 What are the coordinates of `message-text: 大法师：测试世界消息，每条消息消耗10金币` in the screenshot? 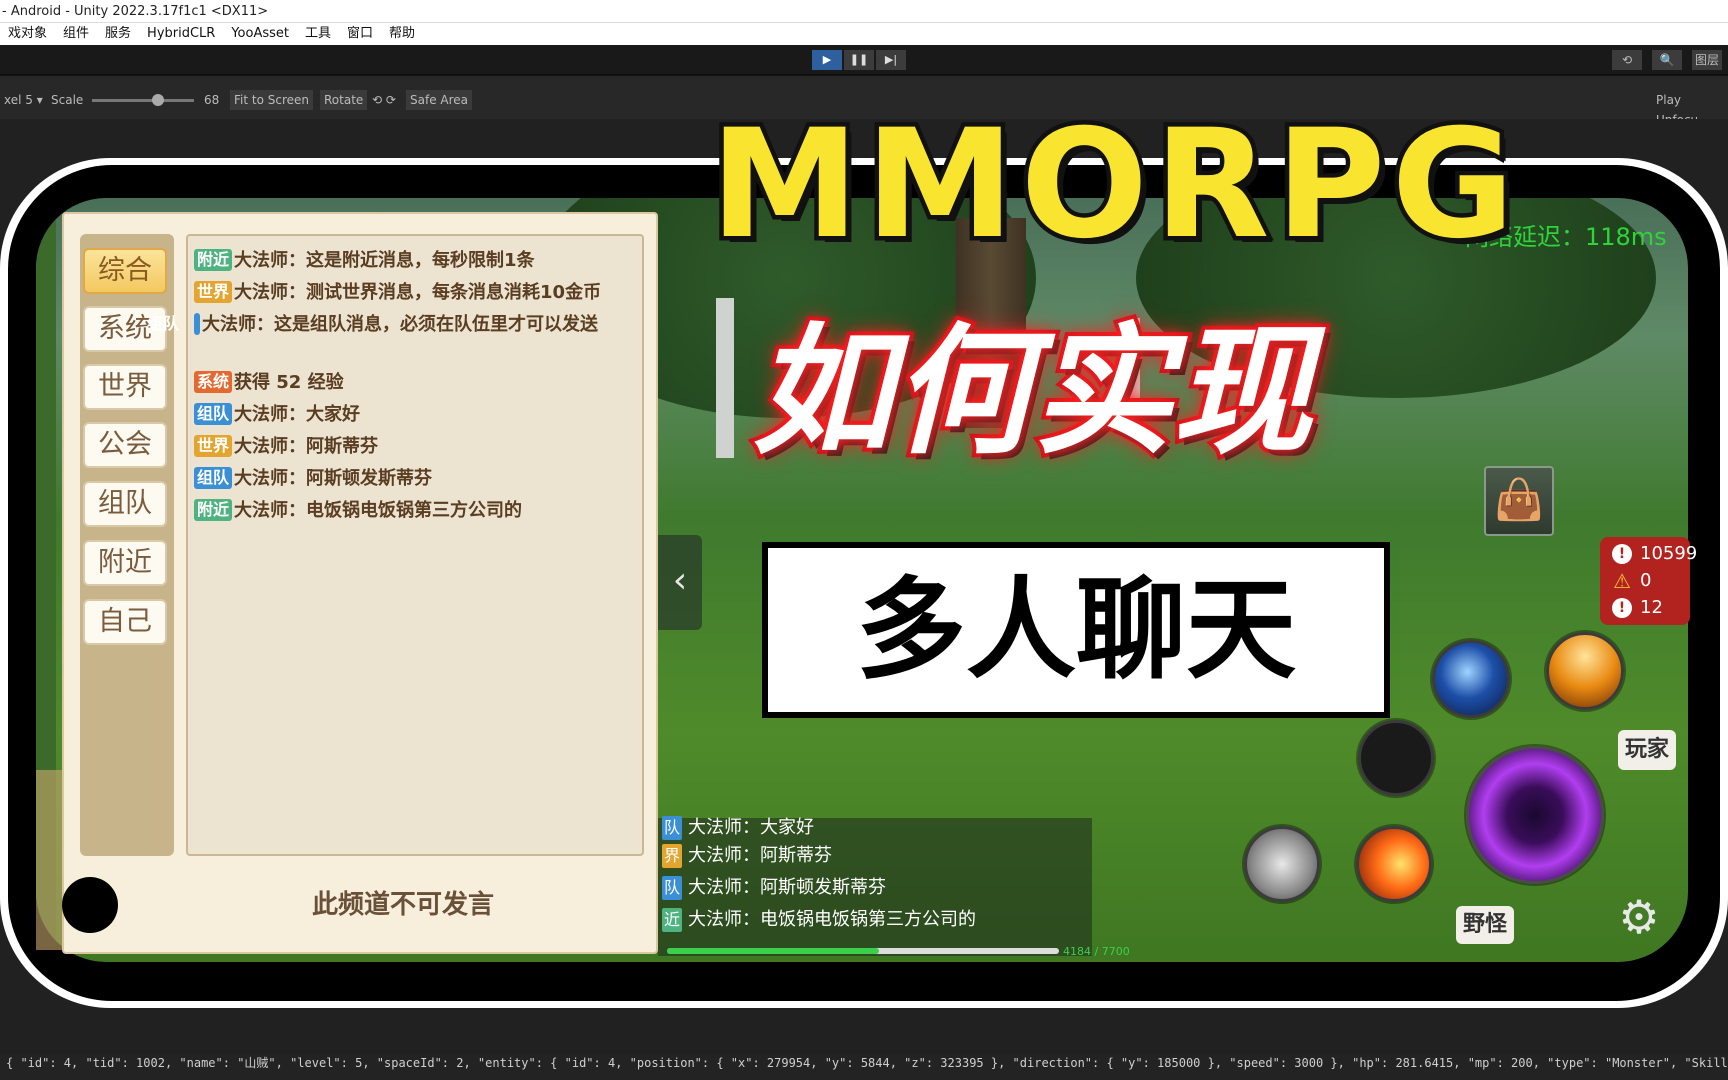 It's located at (418, 292).